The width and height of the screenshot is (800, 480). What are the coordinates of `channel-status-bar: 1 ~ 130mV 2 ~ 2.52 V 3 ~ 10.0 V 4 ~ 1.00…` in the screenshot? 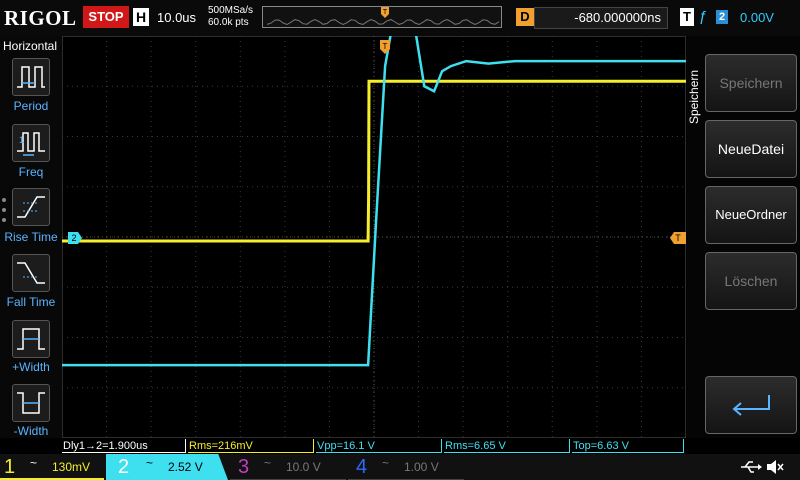 It's located at (400, 467).